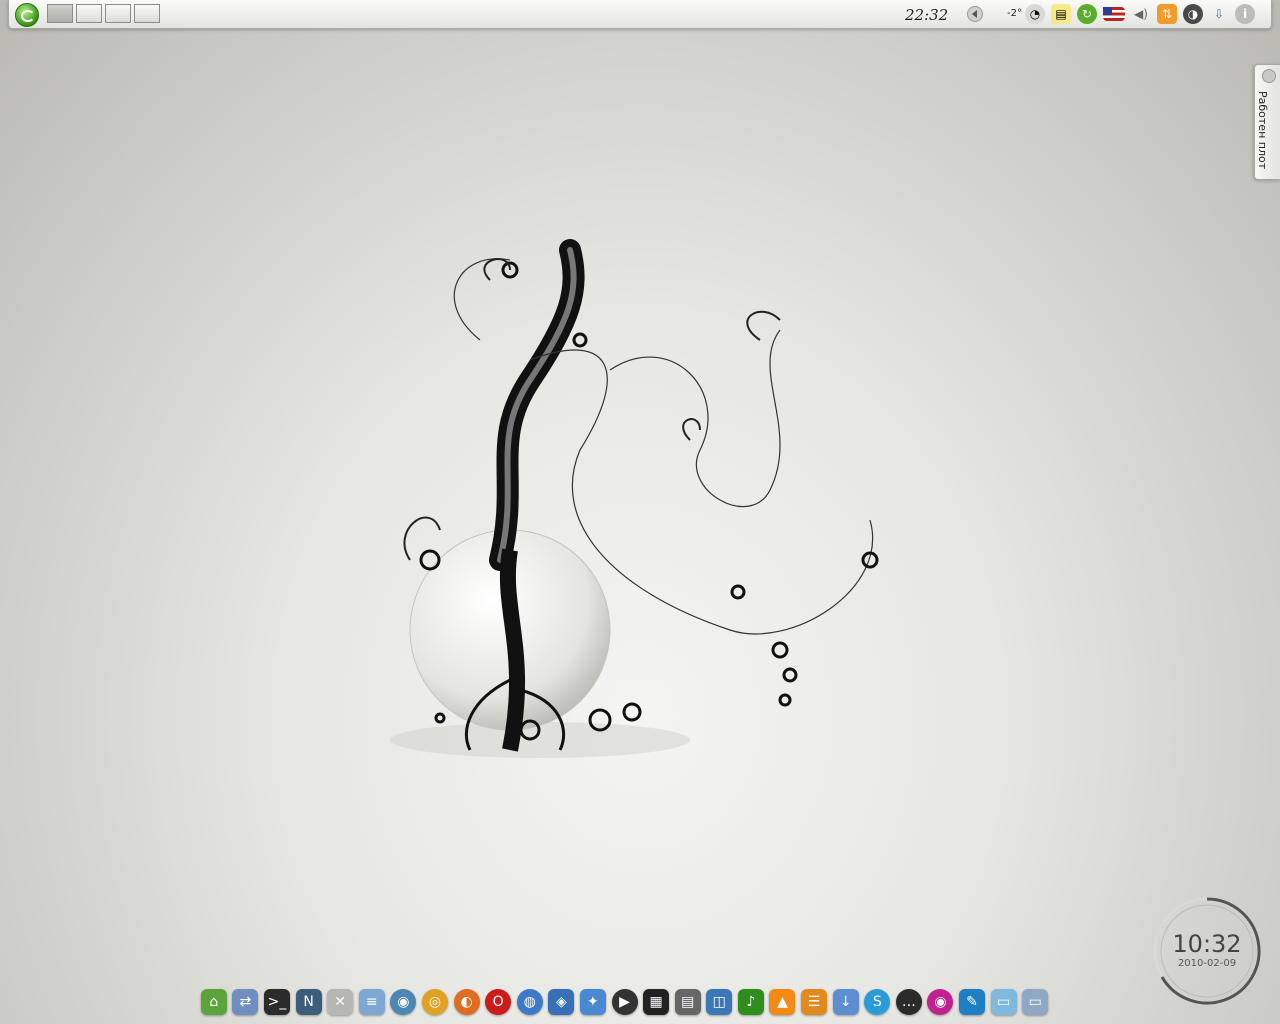 This screenshot has height=1024, width=1280. I want to click on dock-item: ▦, so click(656, 1002).